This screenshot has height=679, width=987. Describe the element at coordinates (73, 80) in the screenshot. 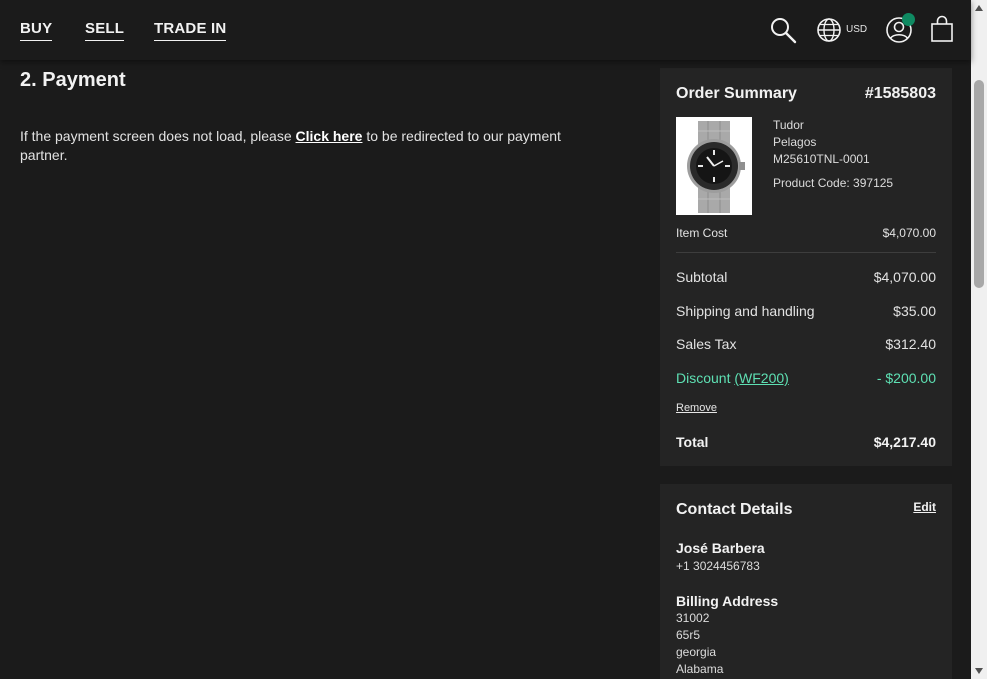

I see `payment-section-title: 2. Payment` at that location.